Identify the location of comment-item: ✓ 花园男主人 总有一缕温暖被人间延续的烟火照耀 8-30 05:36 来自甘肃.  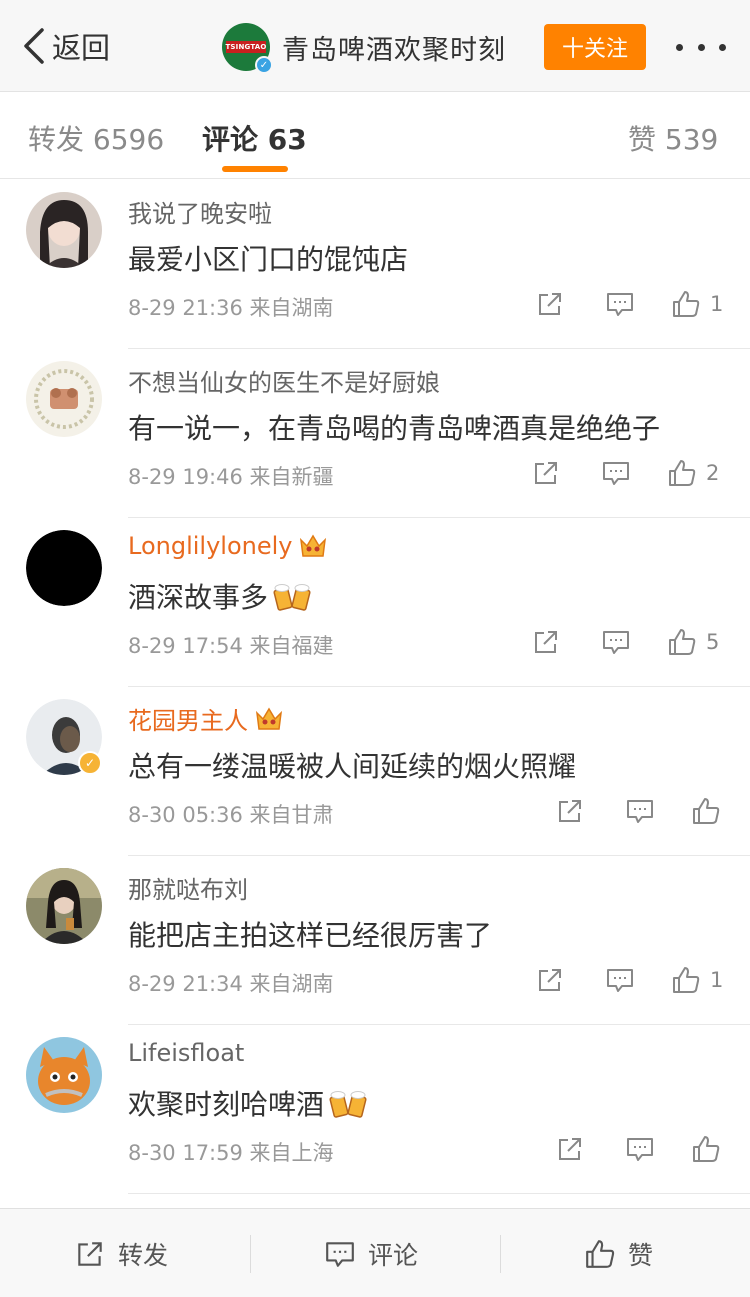
(375, 771).